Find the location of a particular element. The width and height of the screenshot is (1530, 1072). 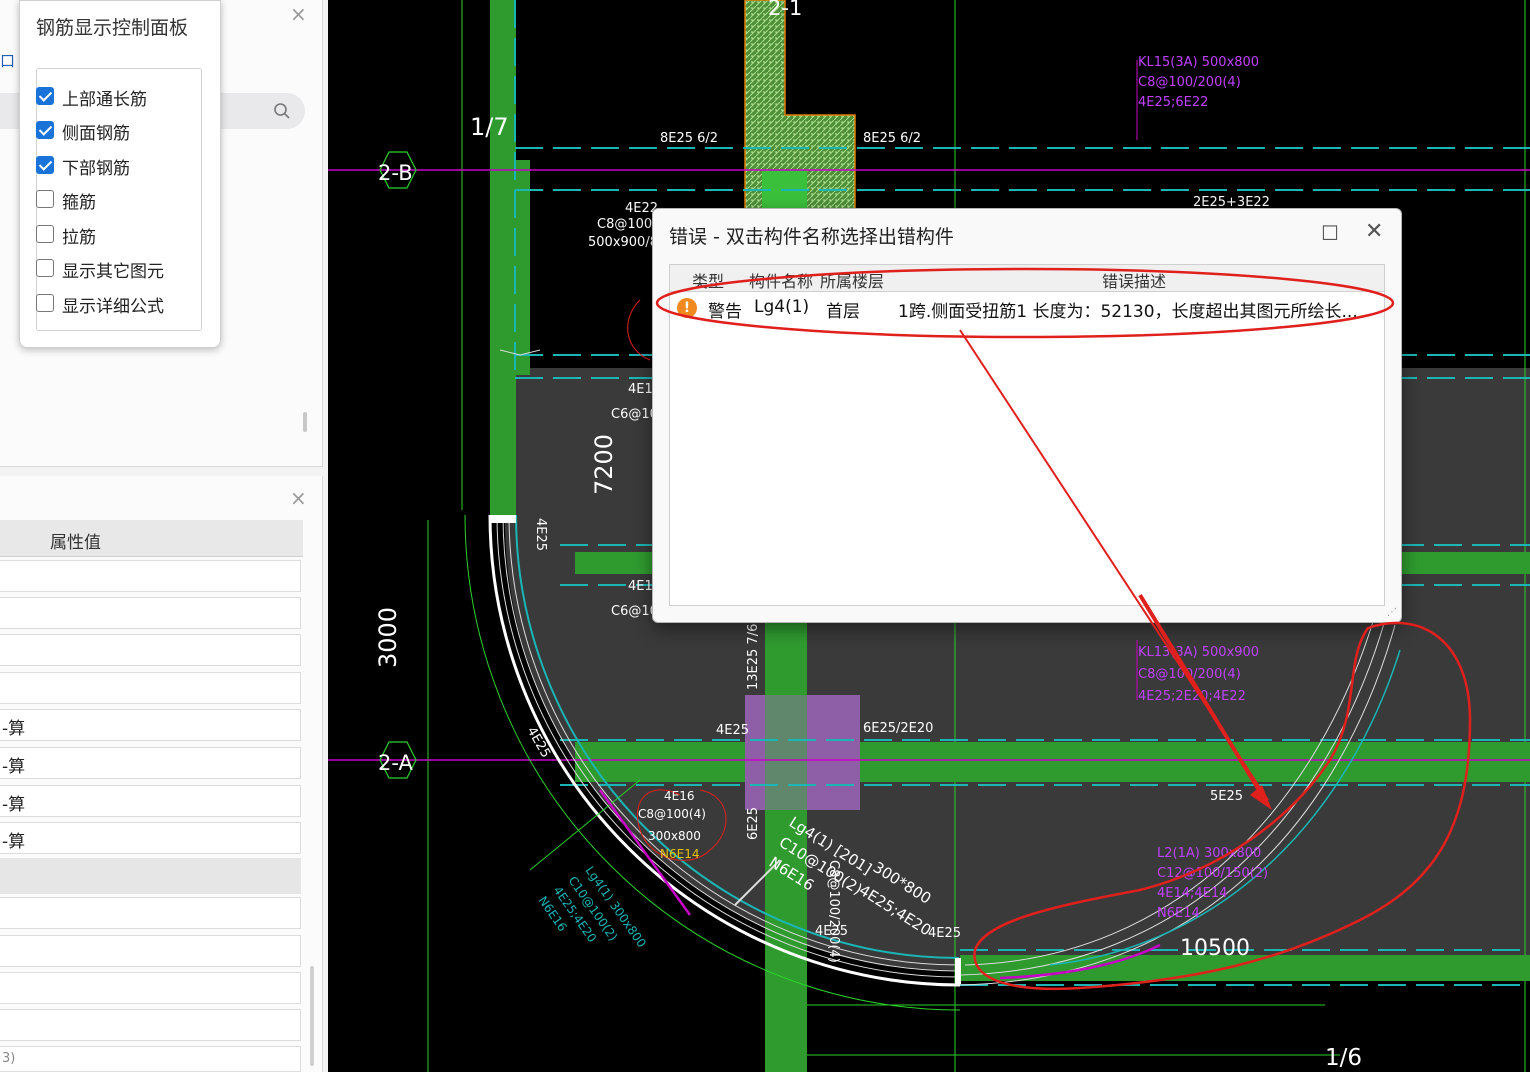

rebar-label: 6E25/2E20 is located at coordinates (898, 728).